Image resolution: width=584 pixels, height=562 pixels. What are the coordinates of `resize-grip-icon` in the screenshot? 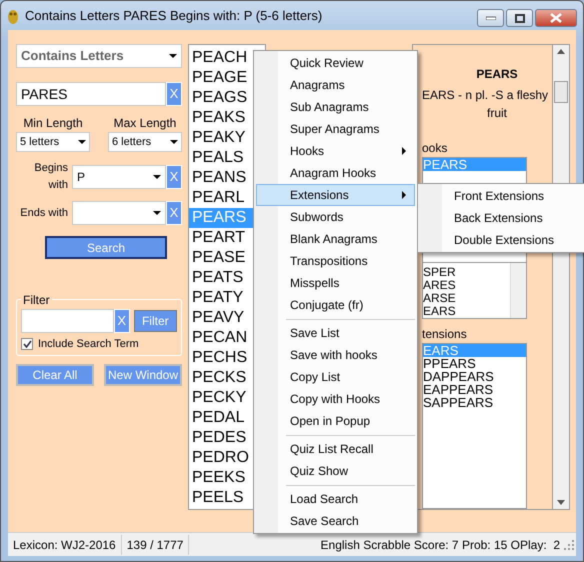 It's located at (569, 545).